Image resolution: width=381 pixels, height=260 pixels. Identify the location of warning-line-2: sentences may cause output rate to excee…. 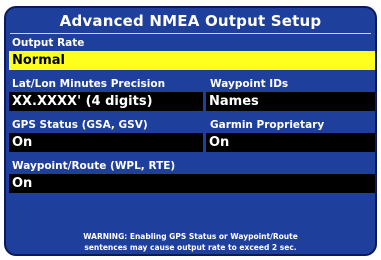
(190, 247).